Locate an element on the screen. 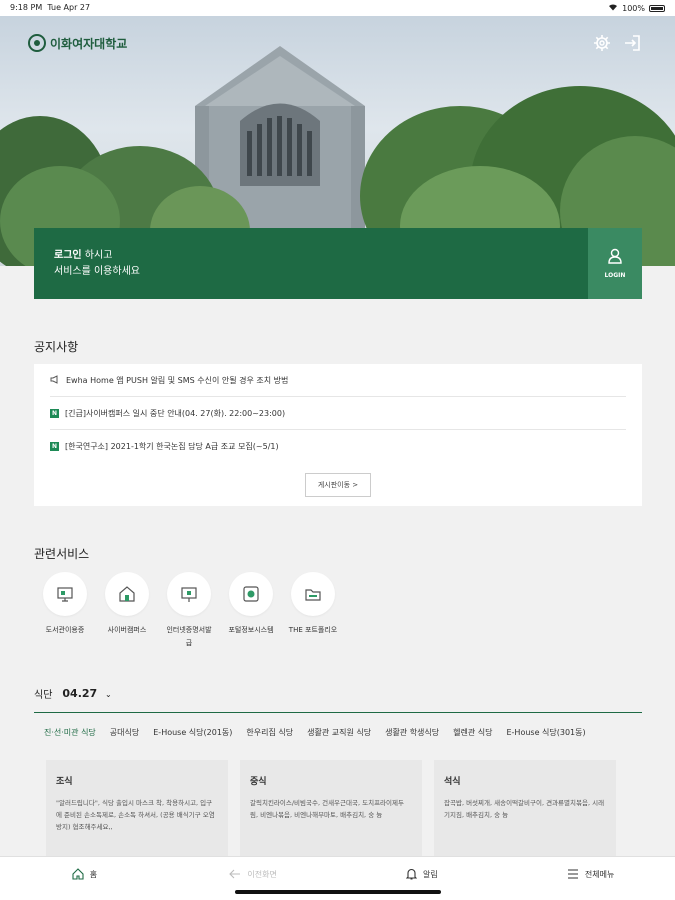 The width and height of the screenshot is (675, 900). login-button: LOGIN is located at coordinates (615, 263).